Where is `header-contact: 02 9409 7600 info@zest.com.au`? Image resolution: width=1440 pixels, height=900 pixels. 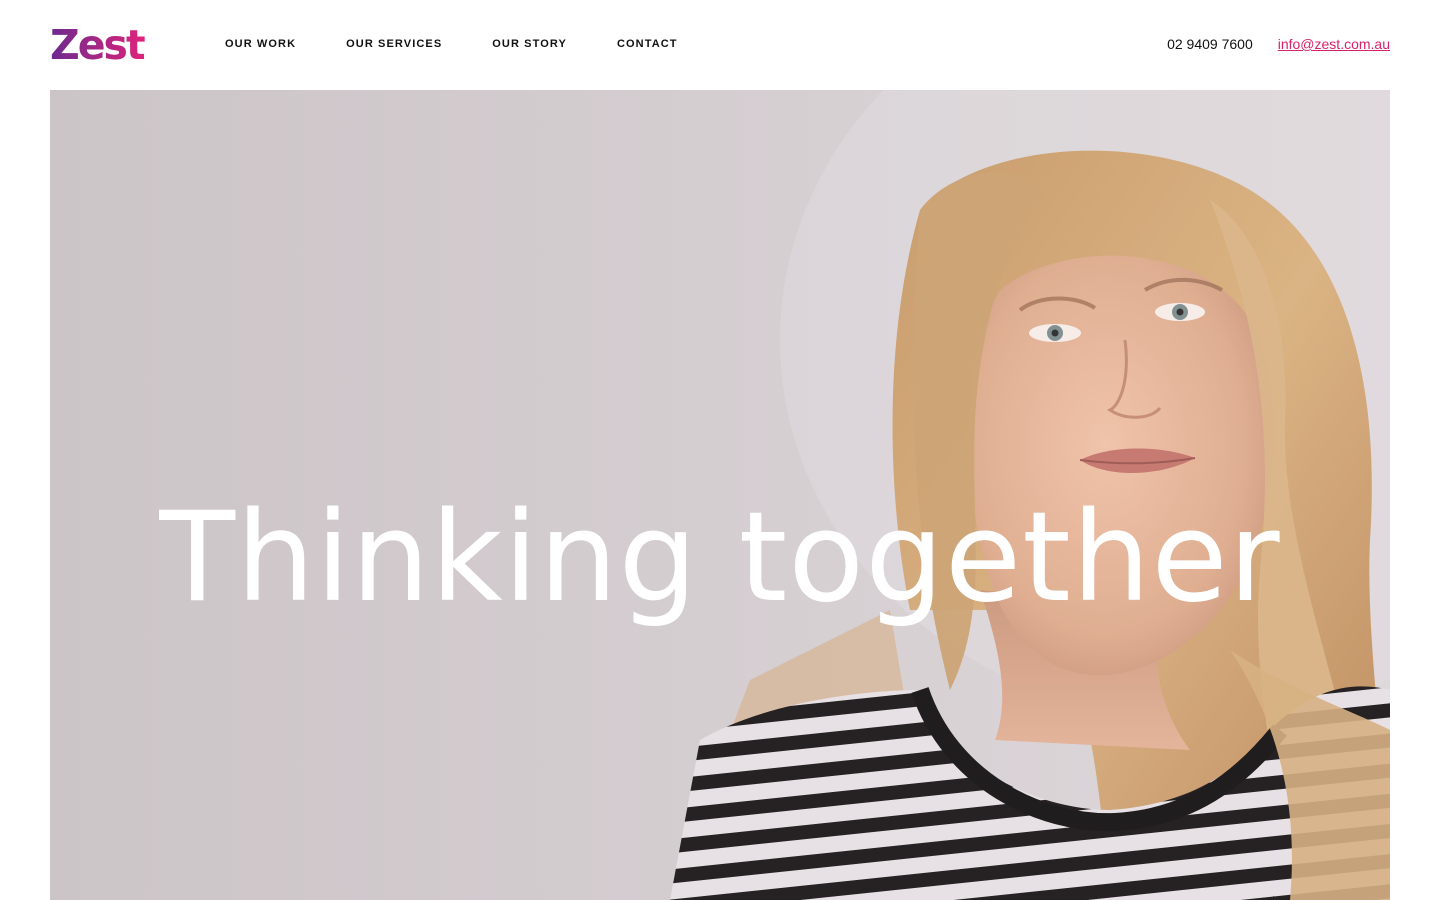 header-contact: 02 9409 7600 info@zest.com.au is located at coordinates (1278, 44).